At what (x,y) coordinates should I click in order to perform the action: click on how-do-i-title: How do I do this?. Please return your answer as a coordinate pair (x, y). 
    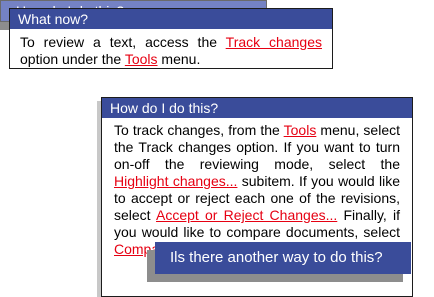
    Looking at the image, I should click on (257, 108).